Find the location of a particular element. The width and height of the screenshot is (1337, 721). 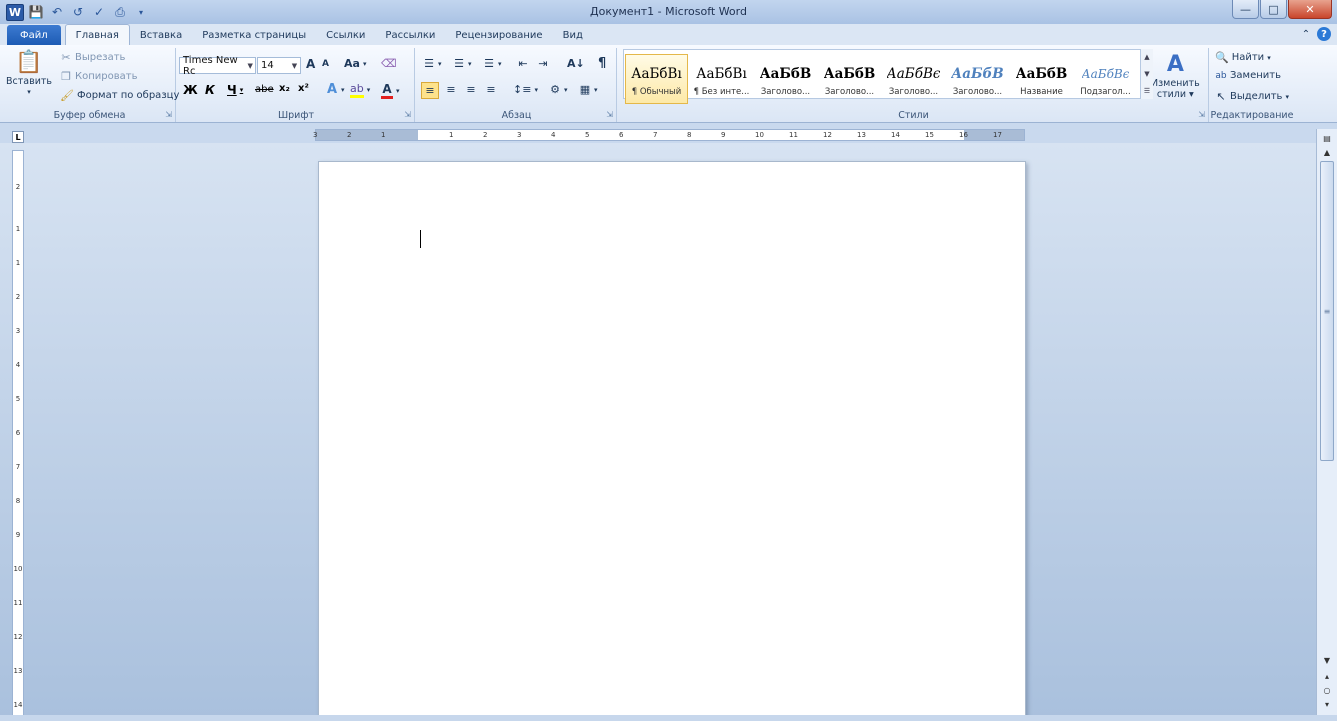

paste-button: 📋 Вставить ▾ is located at coordinates (29, 73).